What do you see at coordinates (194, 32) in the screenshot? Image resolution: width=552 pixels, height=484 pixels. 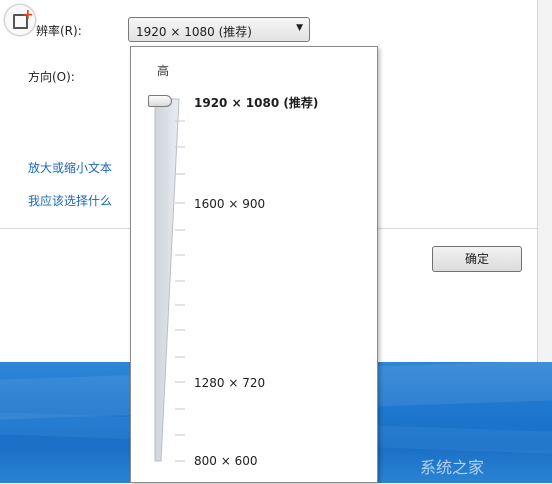 I see `resolution-dropdown-value: 1920 × 1080 (推荐)` at bounding box center [194, 32].